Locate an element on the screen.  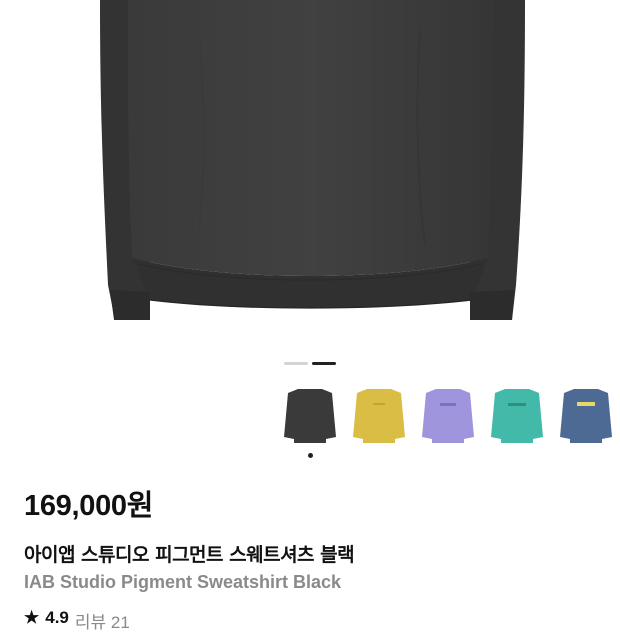
swatch-yellow is located at coordinates (379, 417).